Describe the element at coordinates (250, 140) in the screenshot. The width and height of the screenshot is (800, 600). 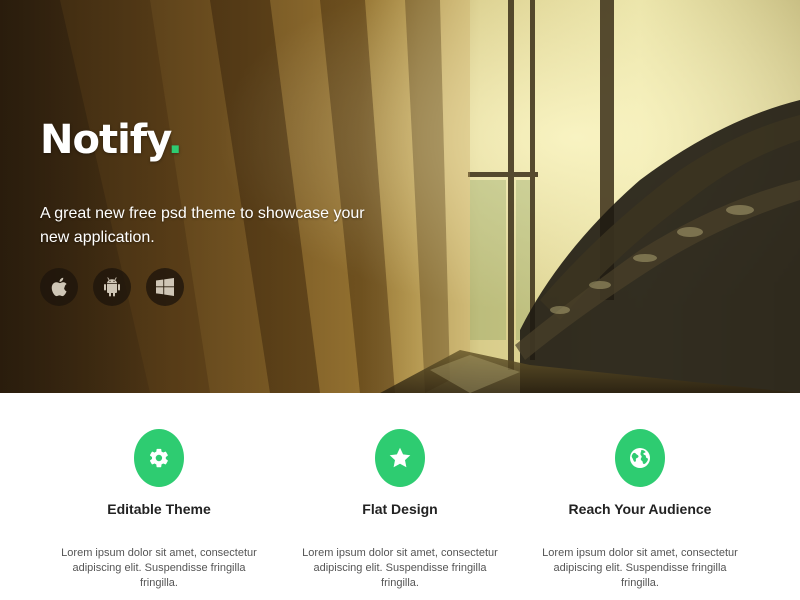
I see `brand-logo: Notify.` at that location.